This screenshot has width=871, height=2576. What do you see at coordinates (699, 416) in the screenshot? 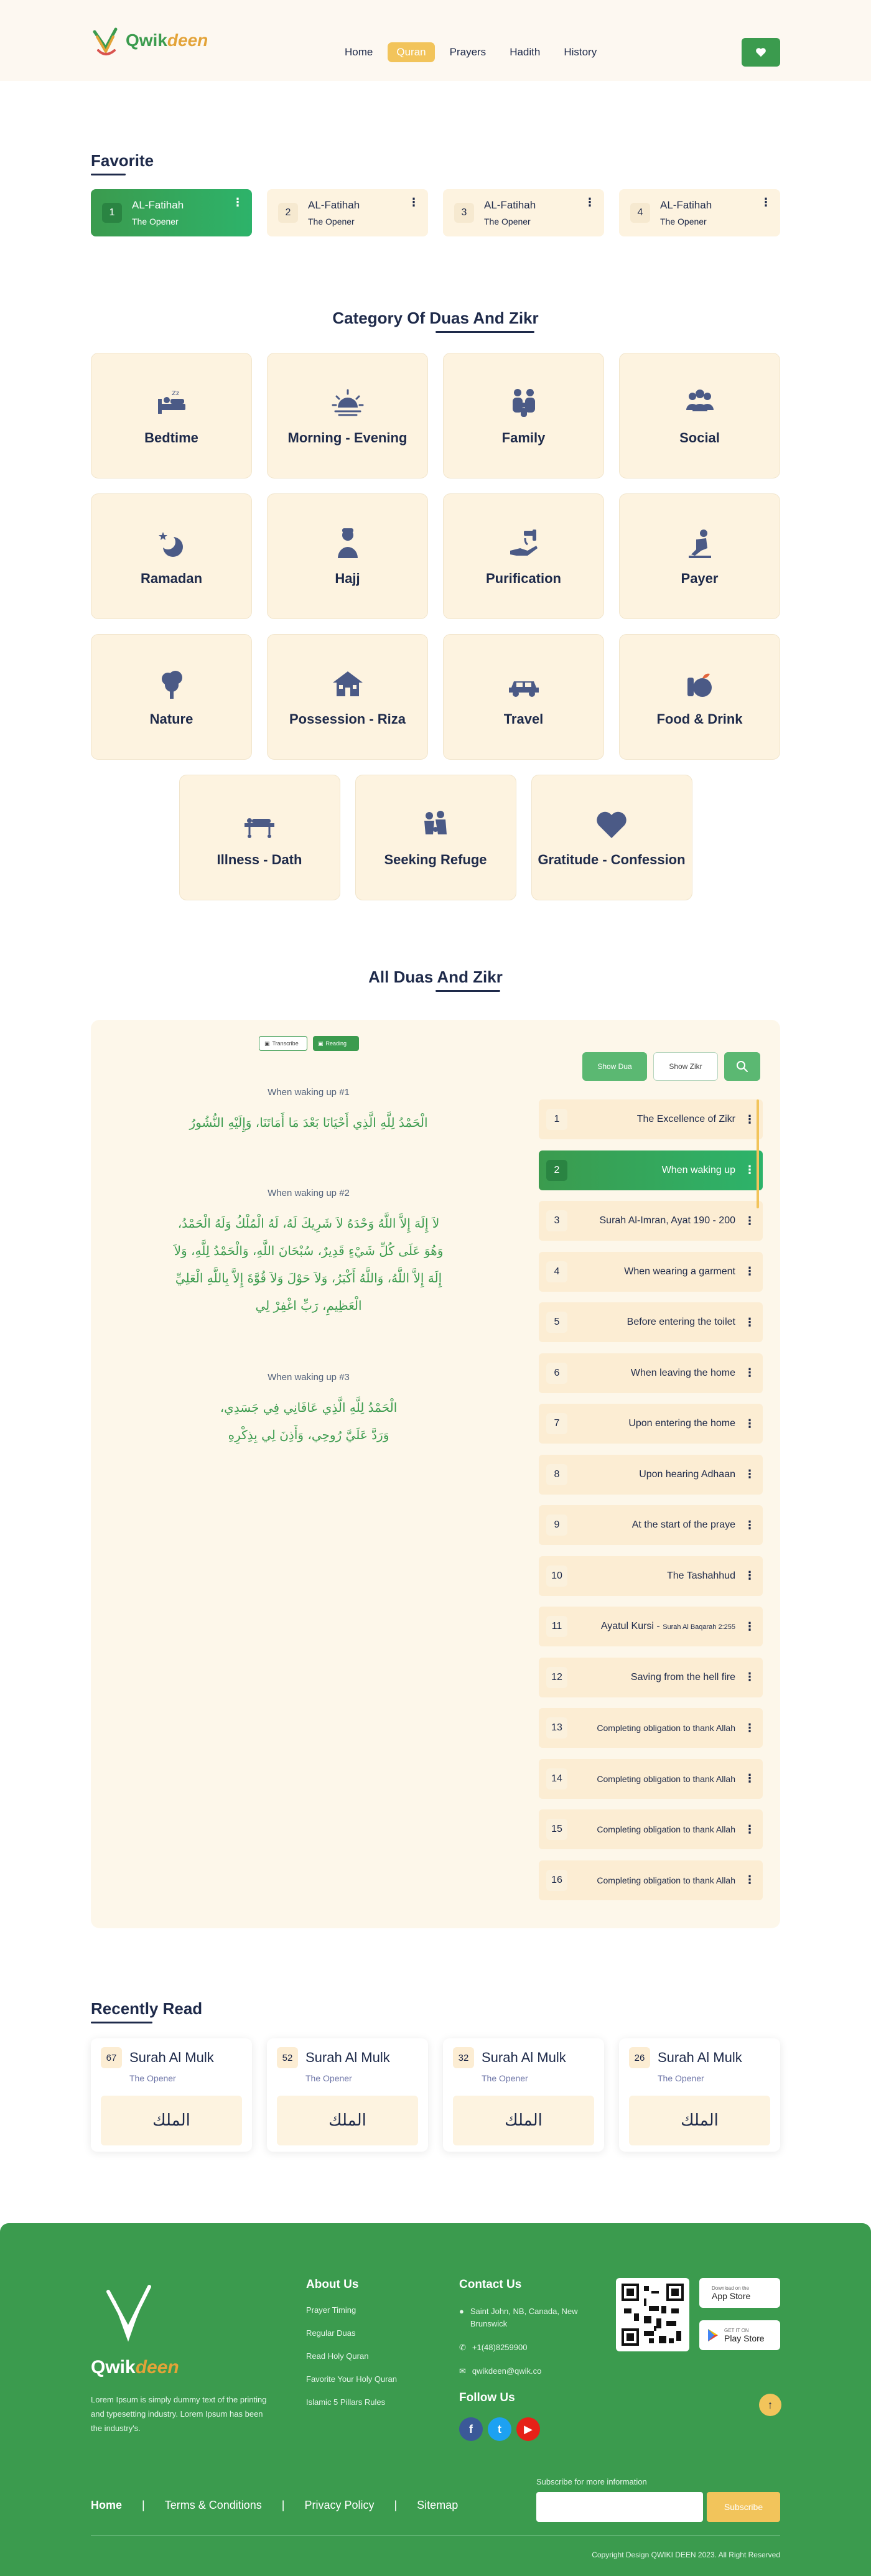
I see `category-card-social: Social` at bounding box center [699, 416].